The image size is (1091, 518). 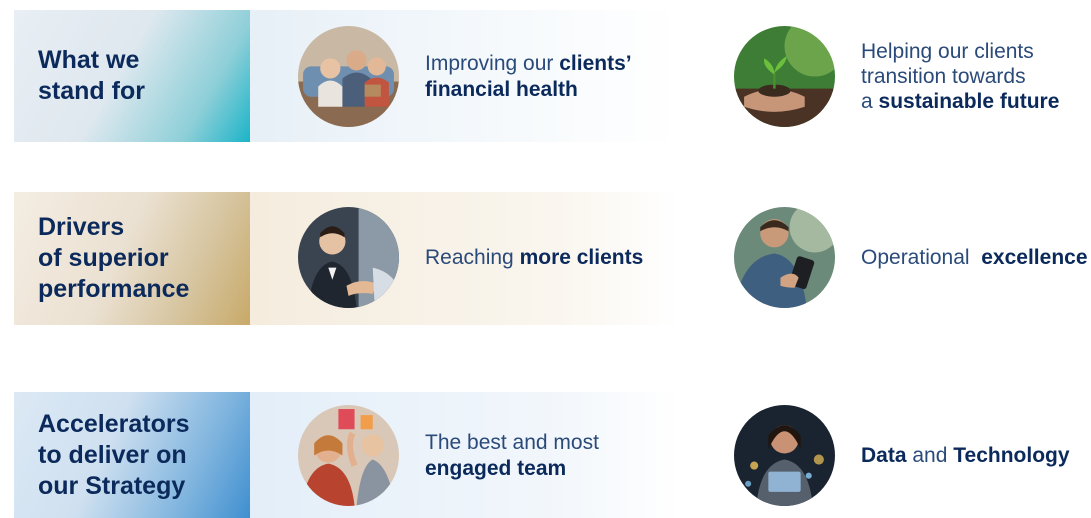 I want to click on pillar-caption: Reaching more clients, so click(x=534, y=258).